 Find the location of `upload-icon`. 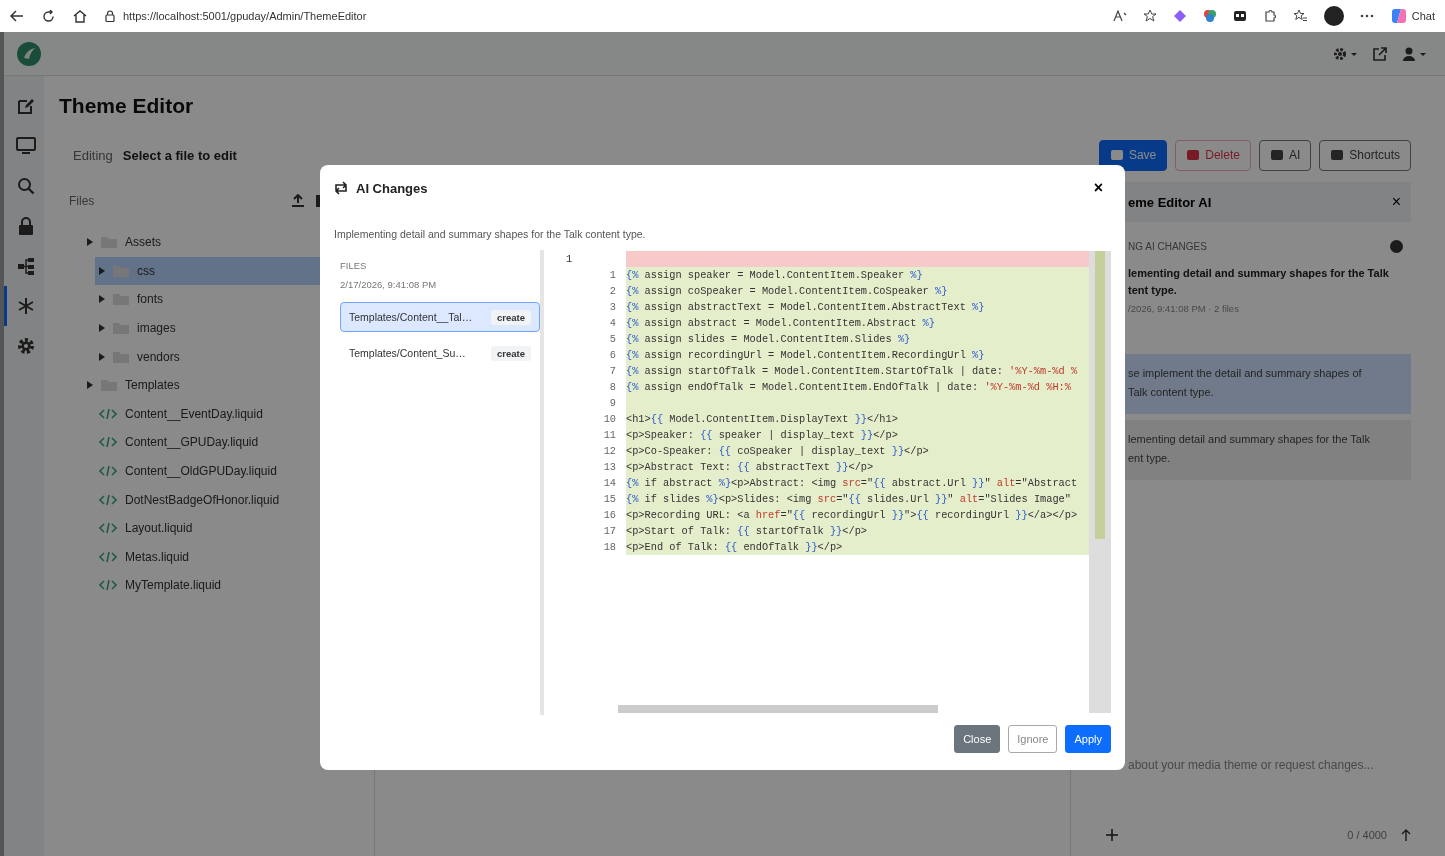

upload-icon is located at coordinates (298, 201).